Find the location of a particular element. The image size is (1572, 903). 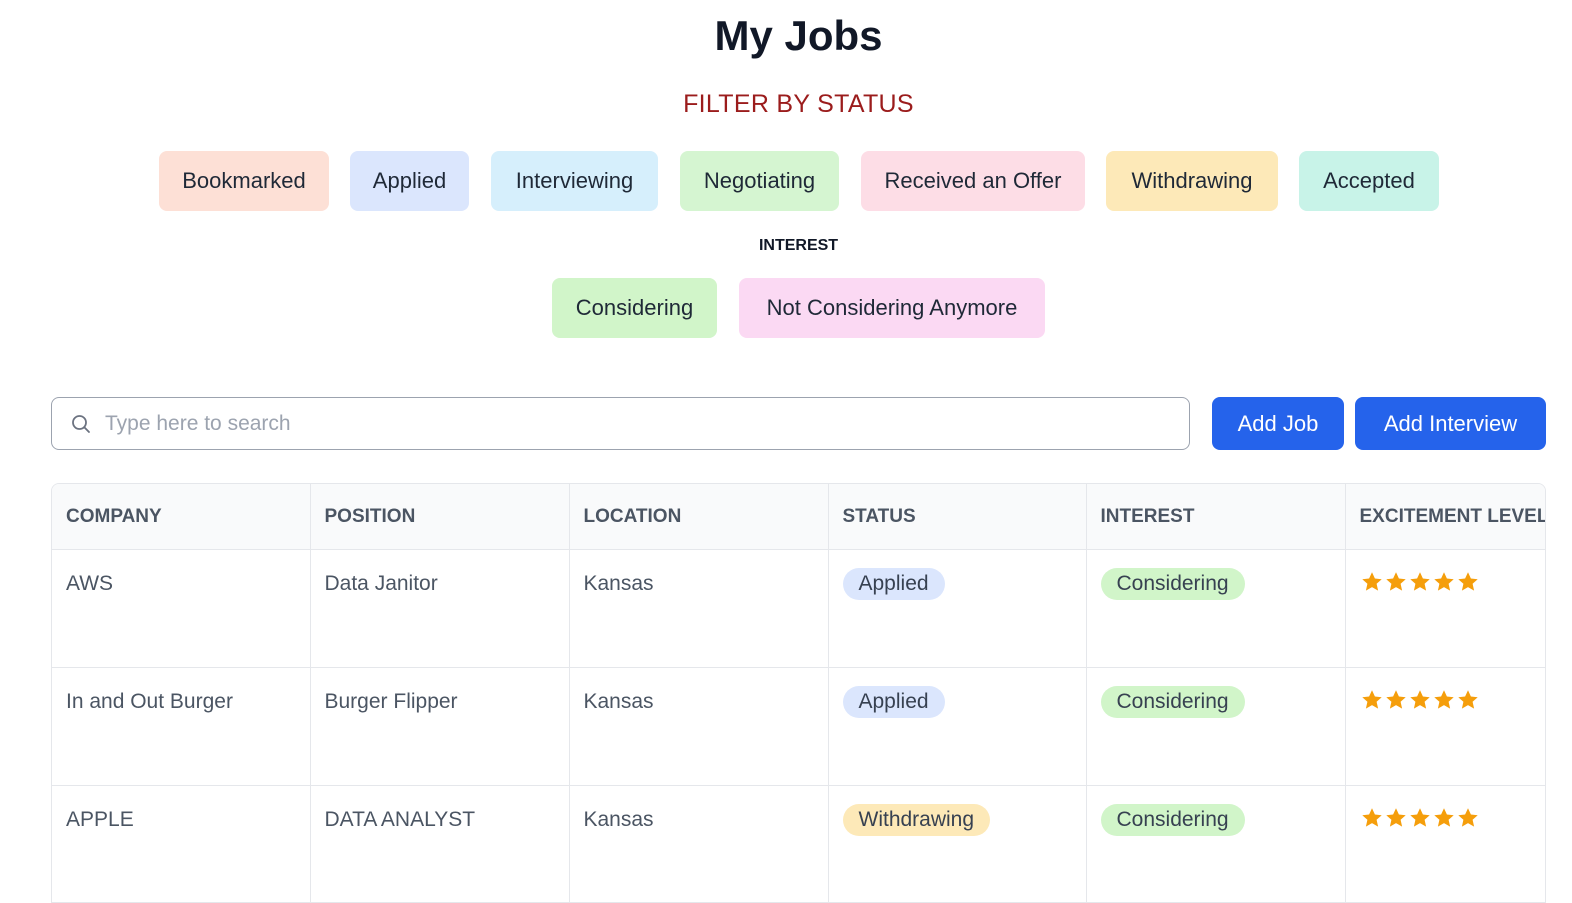

interest-filter-considering: Considering is located at coordinates (634, 308).